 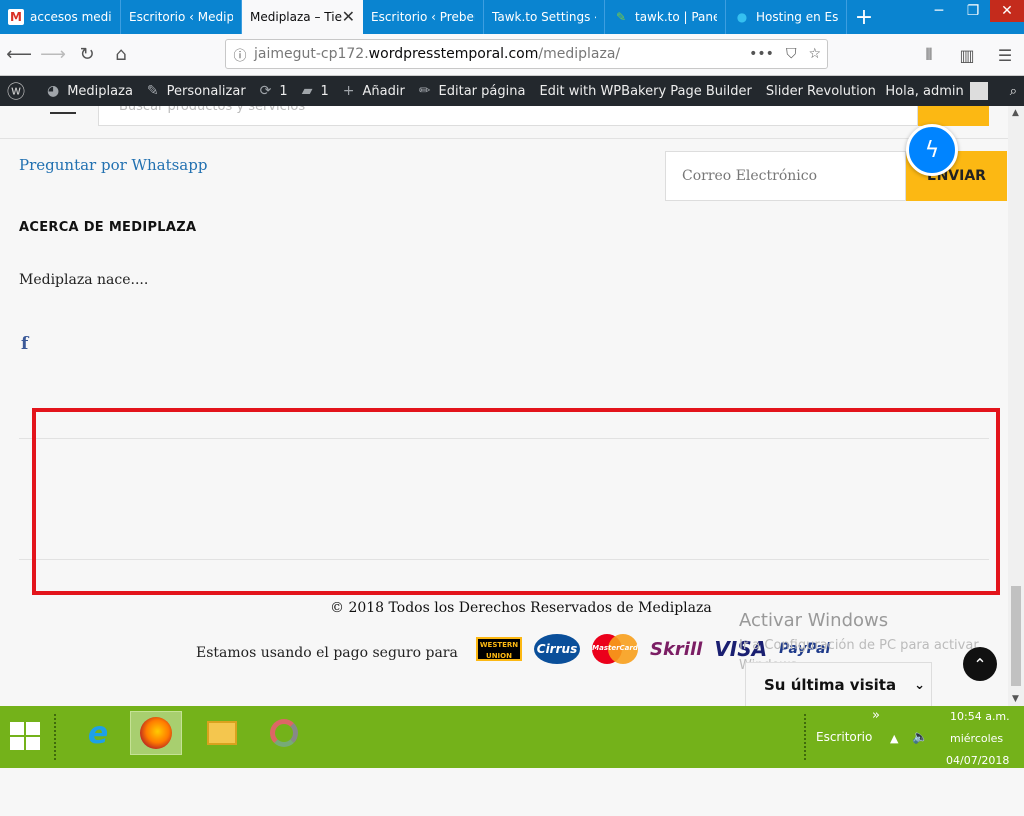 I want to click on show-hidden-icons: ▲, so click(x=894, y=763).